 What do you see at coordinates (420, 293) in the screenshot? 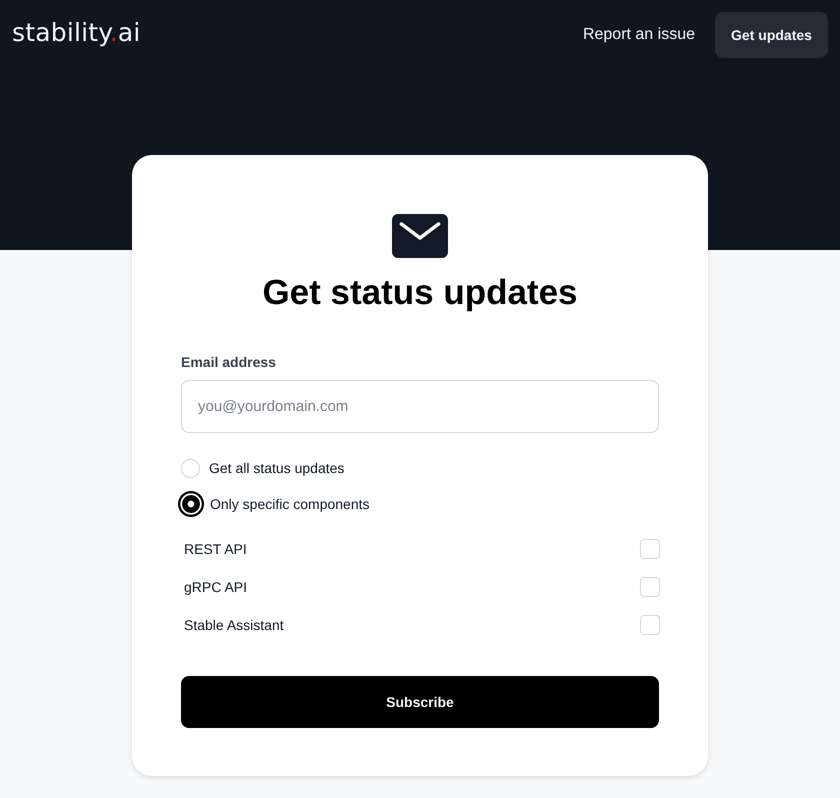
I see `form-title: Get status updates` at bounding box center [420, 293].